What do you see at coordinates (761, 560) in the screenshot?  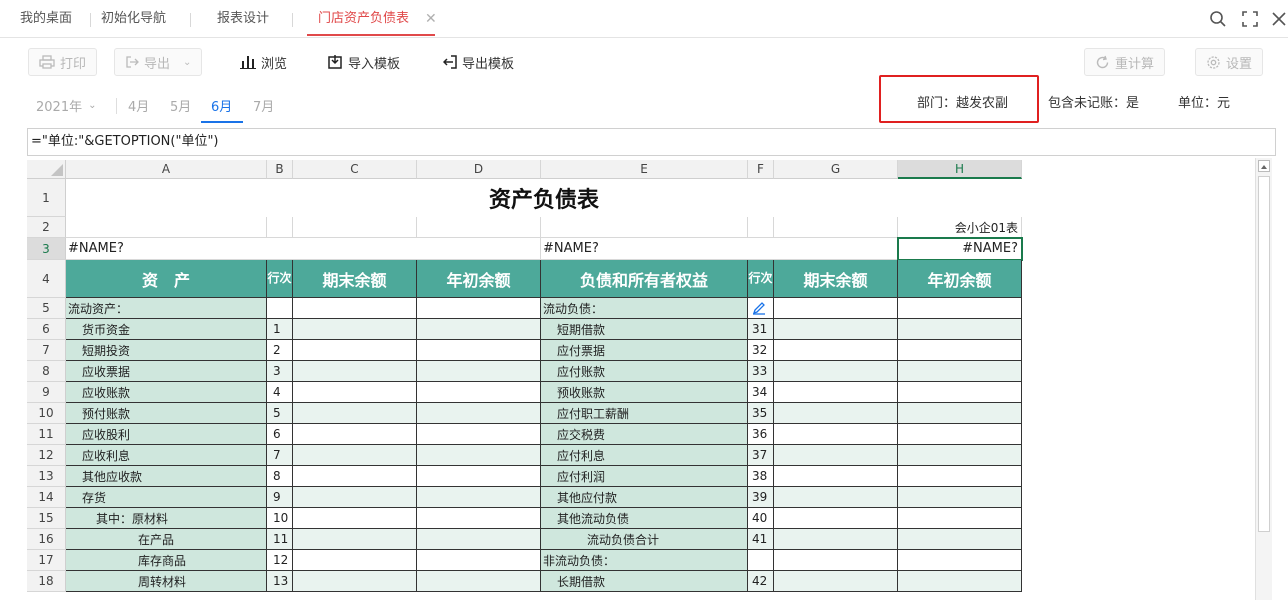 I see `liability-line-no-cell` at bounding box center [761, 560].